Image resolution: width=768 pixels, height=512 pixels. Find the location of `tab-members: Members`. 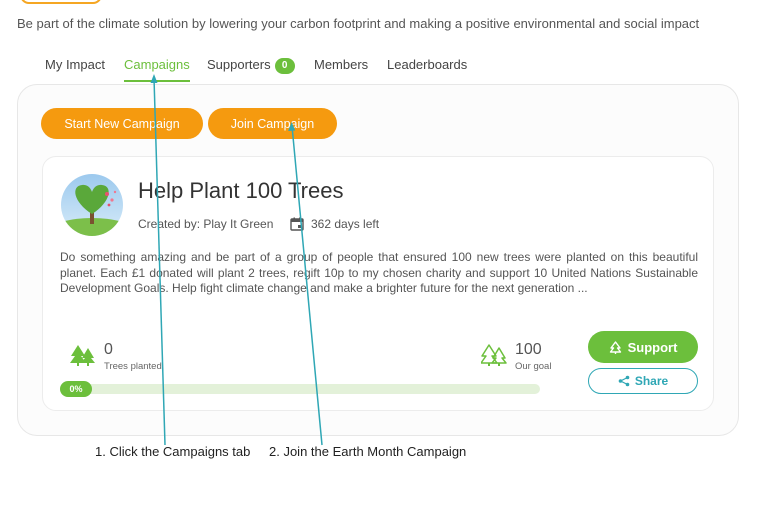

tab-members: Members is located at coordinates (341, 70).